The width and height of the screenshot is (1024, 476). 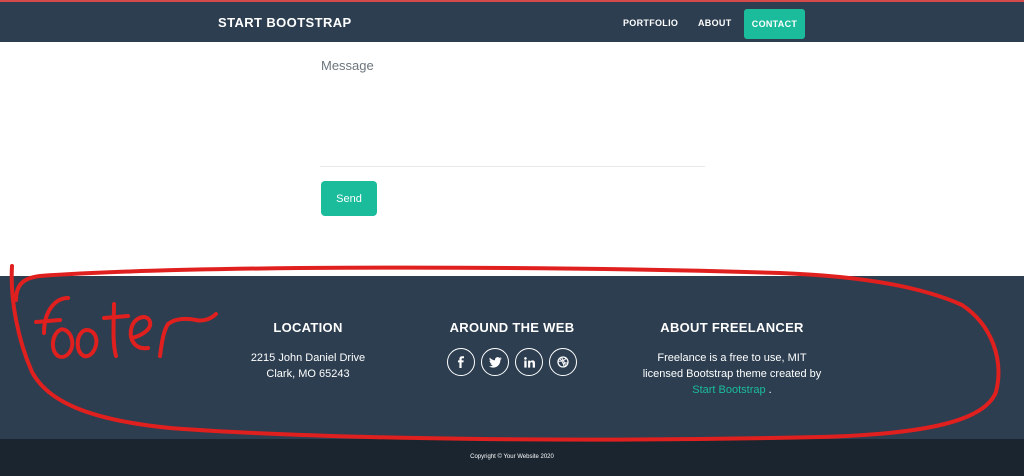 I want to click on about-freelancer-title: ABOUT FREELANCER, so click(x=732, y=327).